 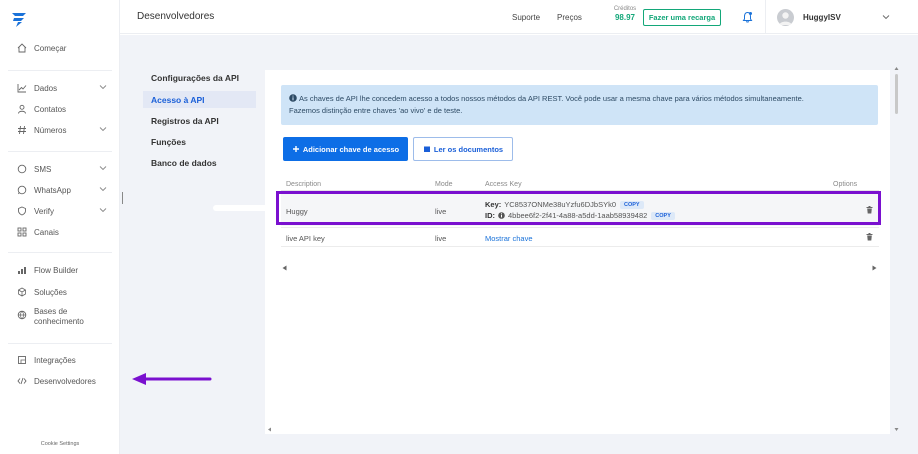 What do you see at coordinates (50, 109) in the screenshot?
I see `sidebar-item-label: Contatos` at bounding box center [50, 109].